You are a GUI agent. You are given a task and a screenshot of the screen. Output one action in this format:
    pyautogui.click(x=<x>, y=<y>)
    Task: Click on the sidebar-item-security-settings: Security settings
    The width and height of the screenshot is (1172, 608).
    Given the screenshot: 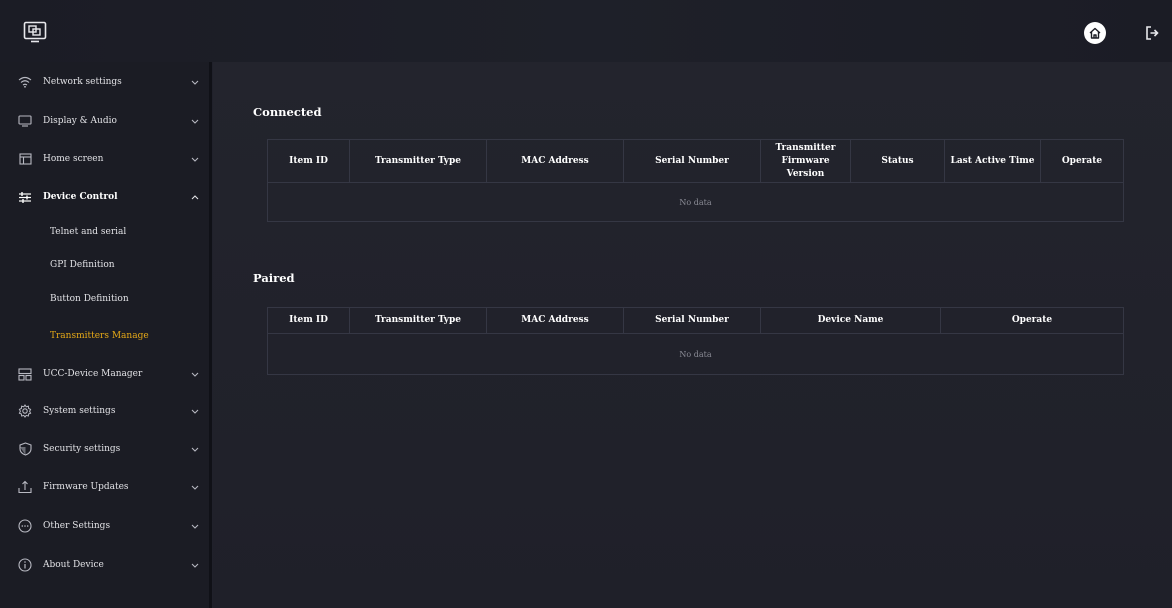 What is the action you would take?
    pyautogui.click(x=104, y=449)
    